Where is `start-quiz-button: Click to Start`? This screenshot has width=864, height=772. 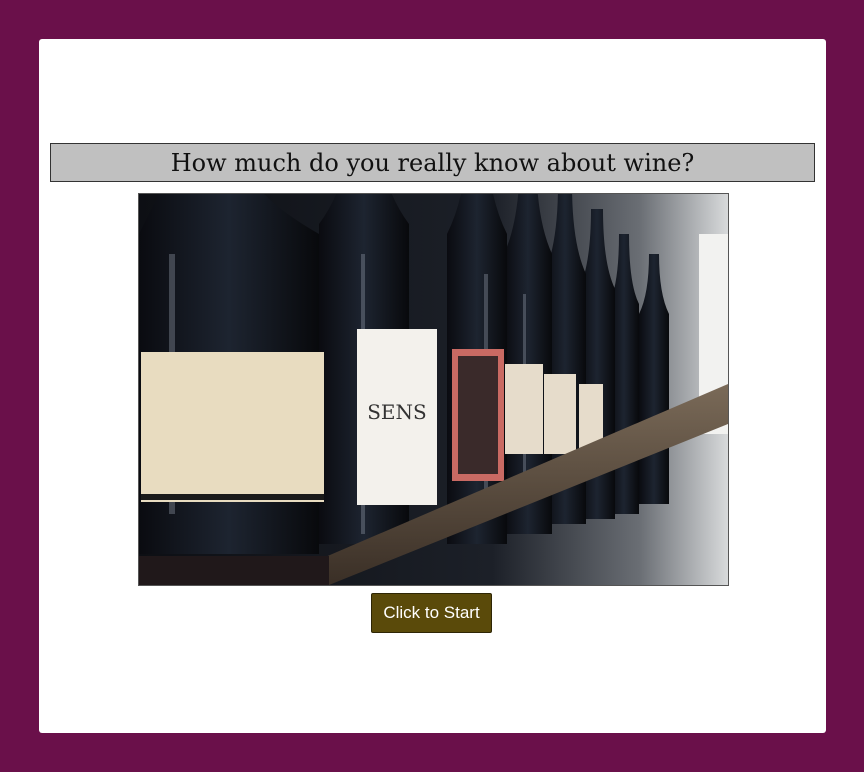 start-quiz-button: Click to Start is located at coordinates (431, 613).